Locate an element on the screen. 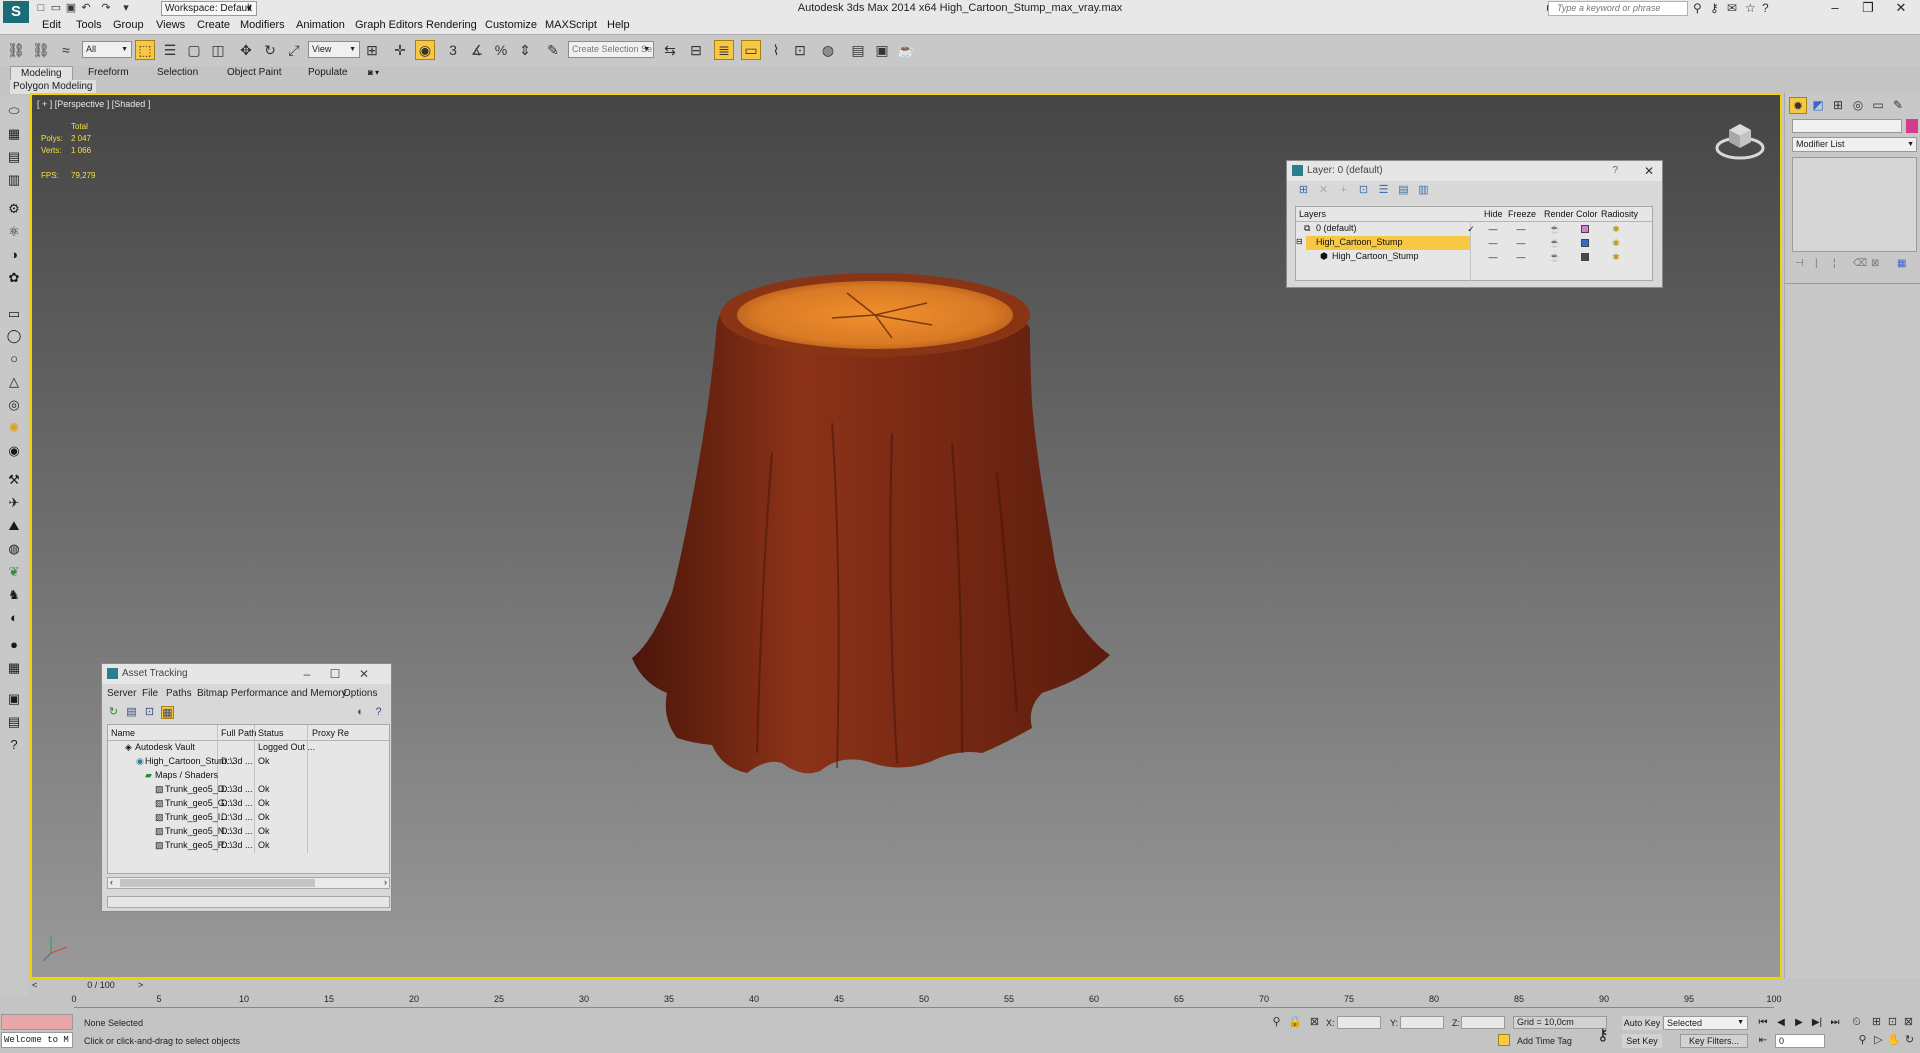 This screenshot has height=1053, width=1920. zoom-extents-all-icon: ⊠ is located at coordinates (1908, 1022).